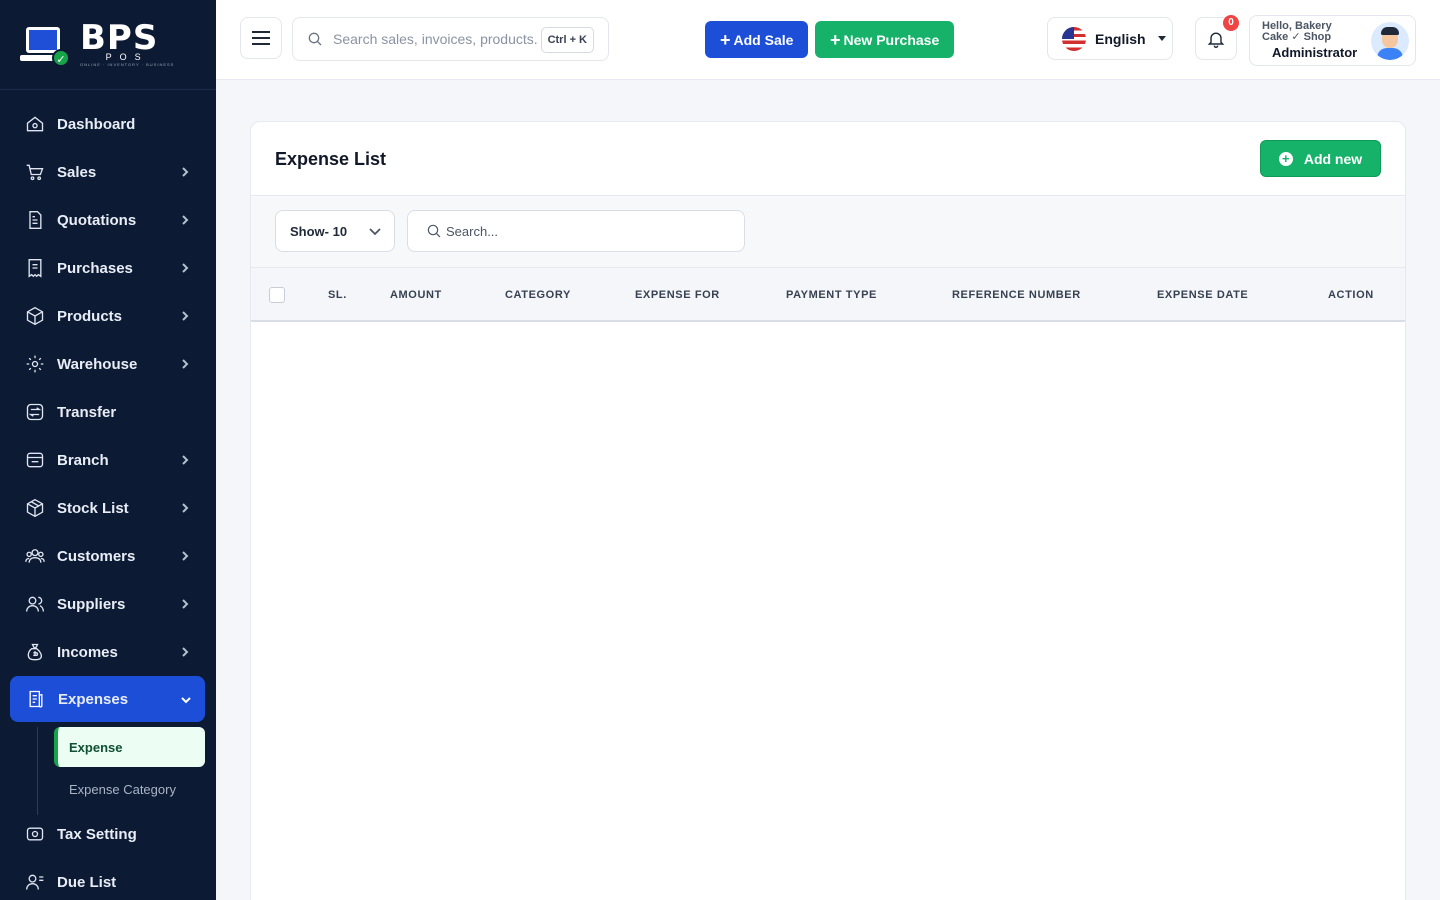 The height and width of the screenshot is (900, 1440). I want to click on sidebar-item-label: Suppliers, so click(91, 604).